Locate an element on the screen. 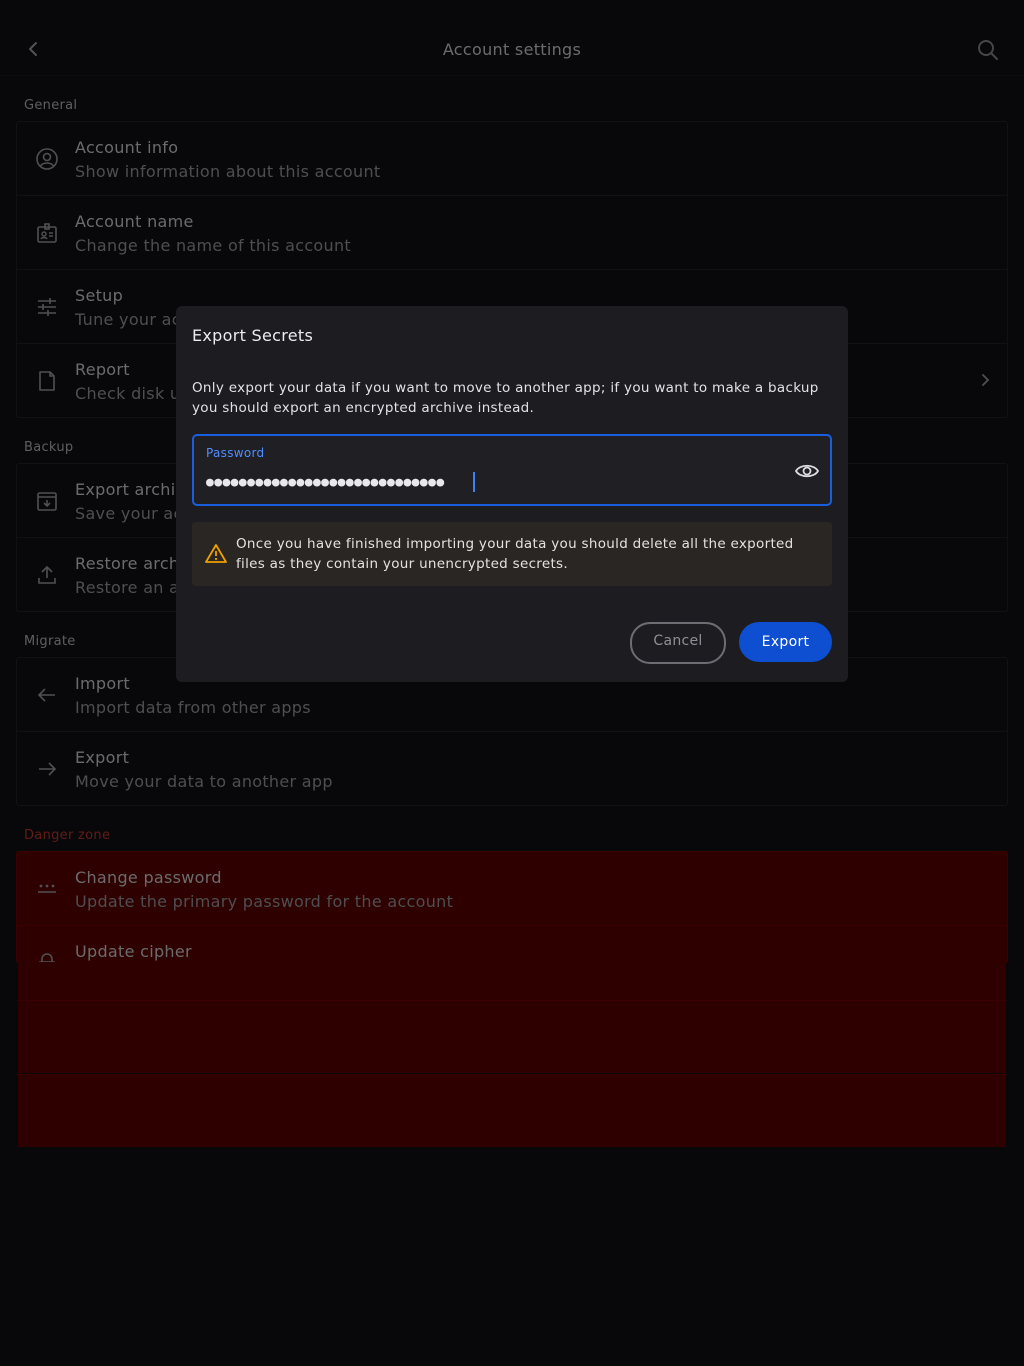 This screenshot has width=1024, height=1366. password-field: Password is located at coordinates (512, 470).